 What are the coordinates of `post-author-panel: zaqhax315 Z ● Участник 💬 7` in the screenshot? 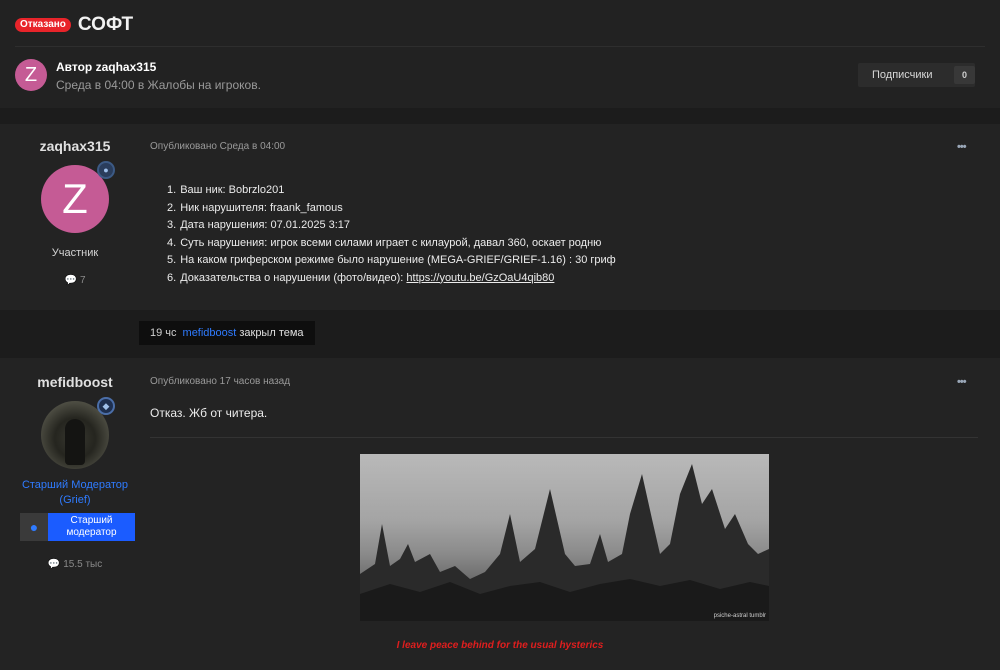 It's located at (75, 205).